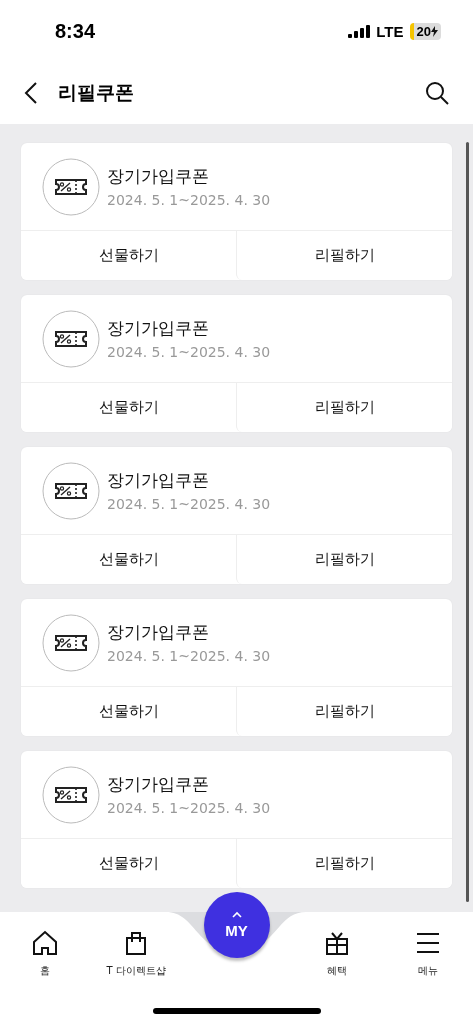 Image resolution: width=473 pixels, height=1024 pixels. I want to click on search-icon, so click(437, 93).